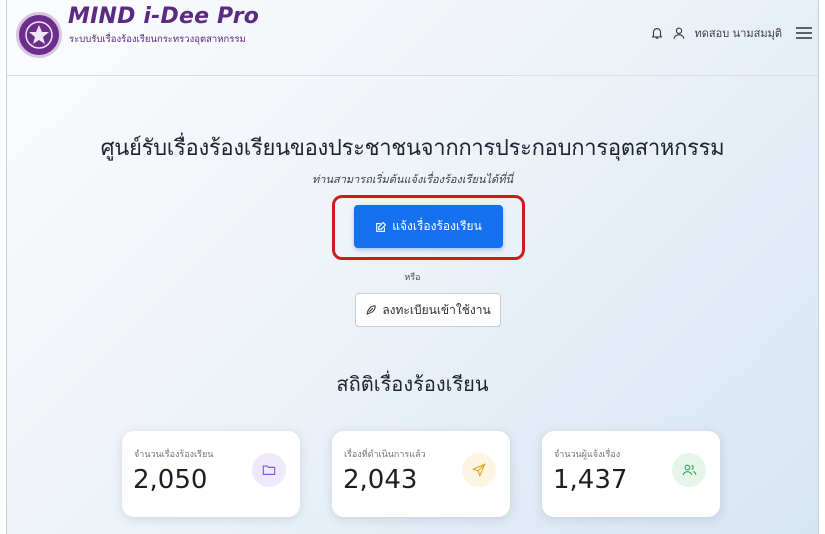 This screenshot has width=825, height=534. What do you see at coordinates (631, 474) in the screenshot?
I see `stat-card-reporters: จำนวนผู้แจ้งเรื่อง 1,437` at bounding box center [631, 474].